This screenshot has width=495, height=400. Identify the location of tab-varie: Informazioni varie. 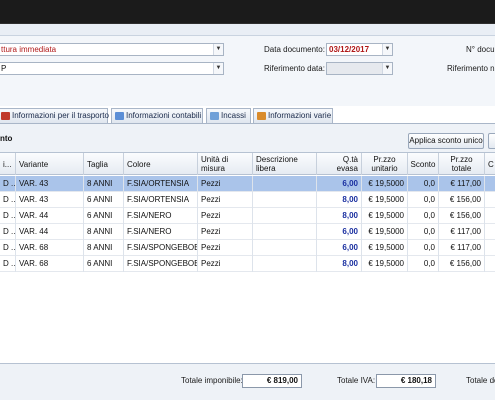
(293, 115).